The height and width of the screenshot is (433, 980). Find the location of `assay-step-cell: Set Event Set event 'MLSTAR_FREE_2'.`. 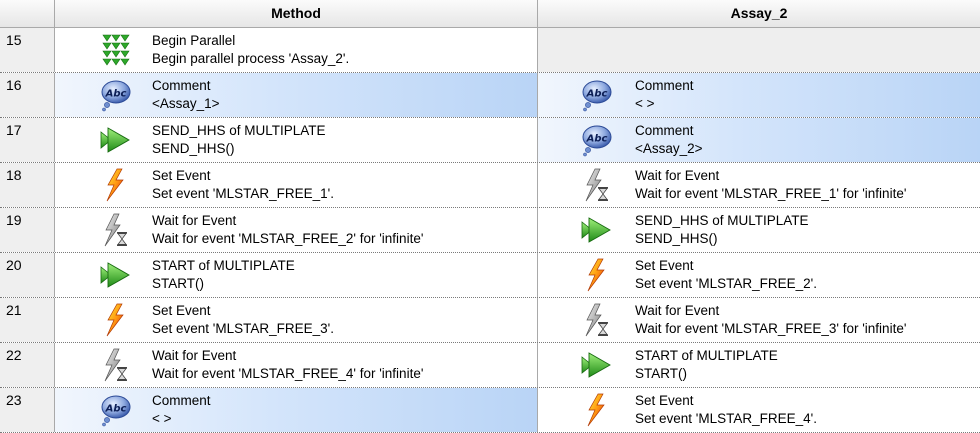

assay-step-cell: Set Event Set event 'MLSTAR_FREE_2'. is located at coordinates (759, 275).